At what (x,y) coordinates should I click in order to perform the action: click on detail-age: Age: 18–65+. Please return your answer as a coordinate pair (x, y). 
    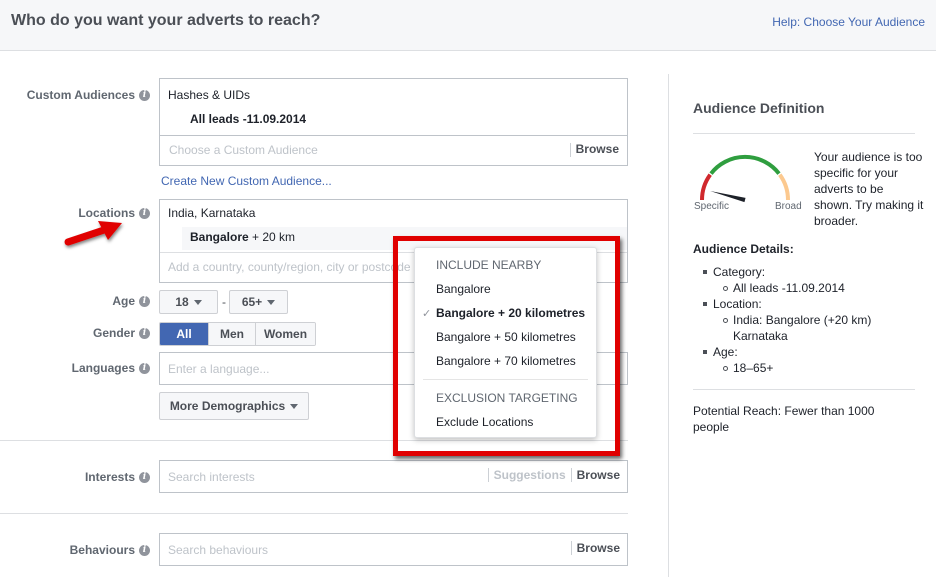
    Looking at the image, I should click on (808, 360).